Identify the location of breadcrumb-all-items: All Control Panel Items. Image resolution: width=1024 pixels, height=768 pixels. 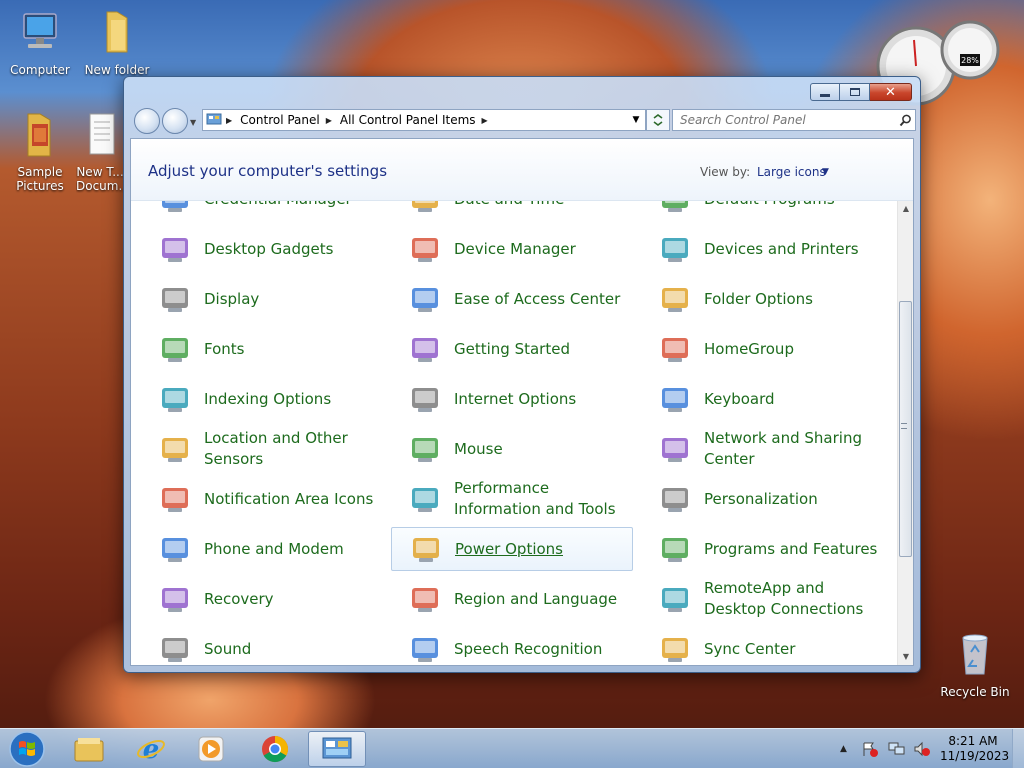
(408, 120).